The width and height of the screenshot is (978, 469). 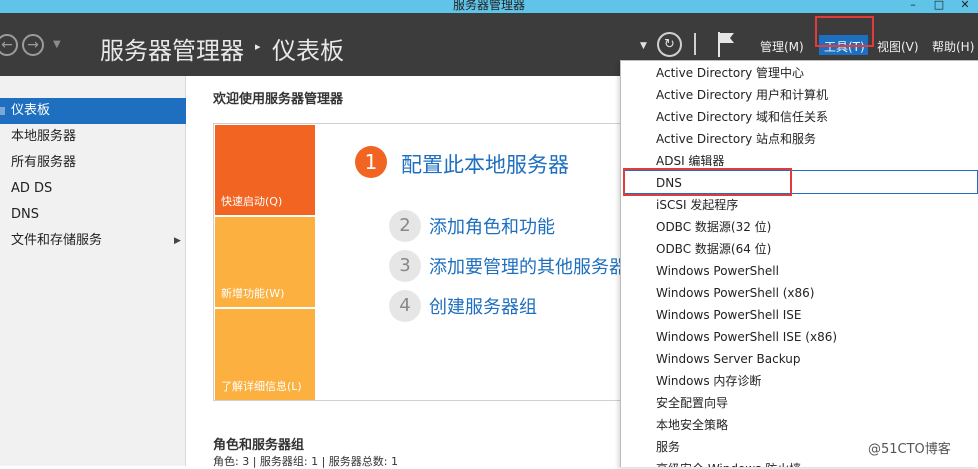 I want to click on add-roles-features-link: 添加角色和功能, so click(x=492, y=226).